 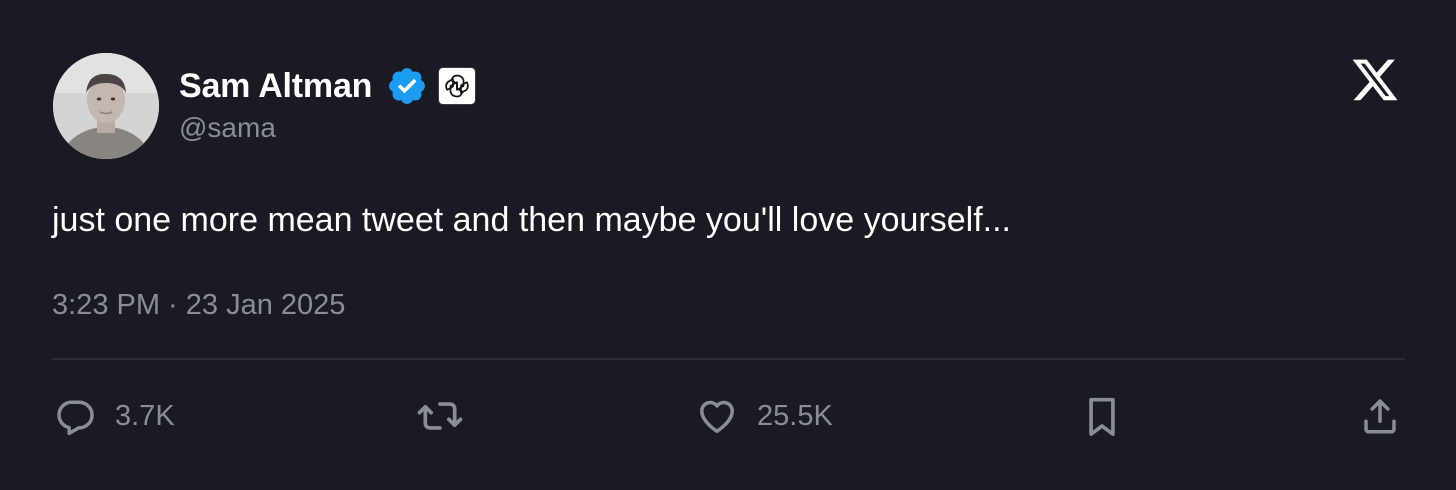 What do you see at coordinates (407, 86) in the screenshot?
I see `verified-badge-icon` at bounding box center [407, 86].